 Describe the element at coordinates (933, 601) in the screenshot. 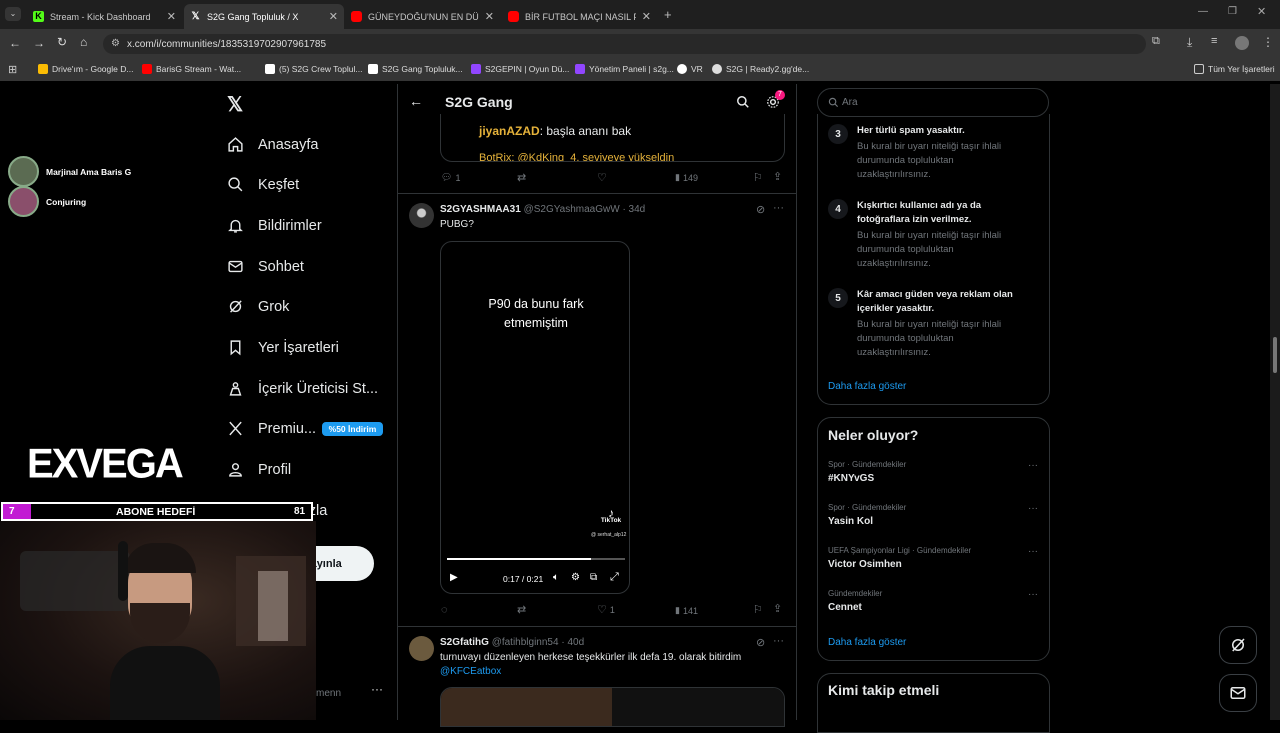

I see `trend-item: Gündemdekiler Cennet ···` at that location.